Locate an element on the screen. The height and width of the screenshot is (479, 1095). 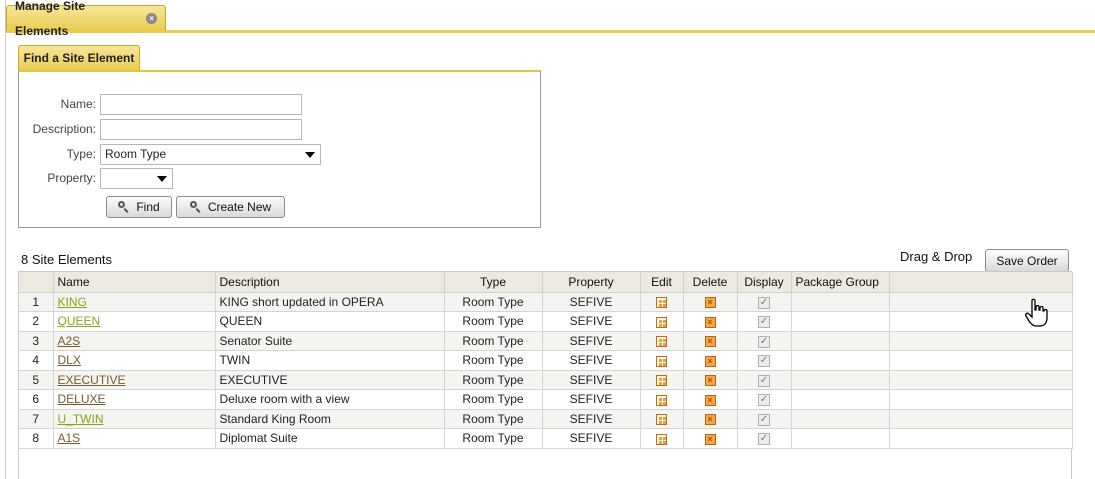
description-cell: Deluxe room with a view is located at coordinates (330, 399).